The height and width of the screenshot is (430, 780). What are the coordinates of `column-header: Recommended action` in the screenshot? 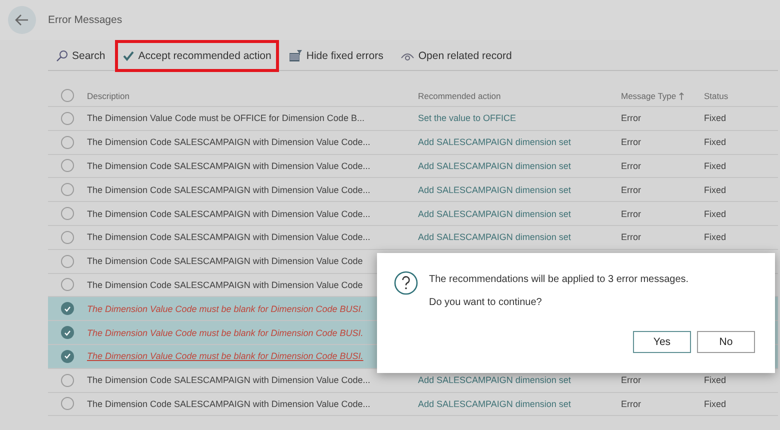 It's located at (519, 95).